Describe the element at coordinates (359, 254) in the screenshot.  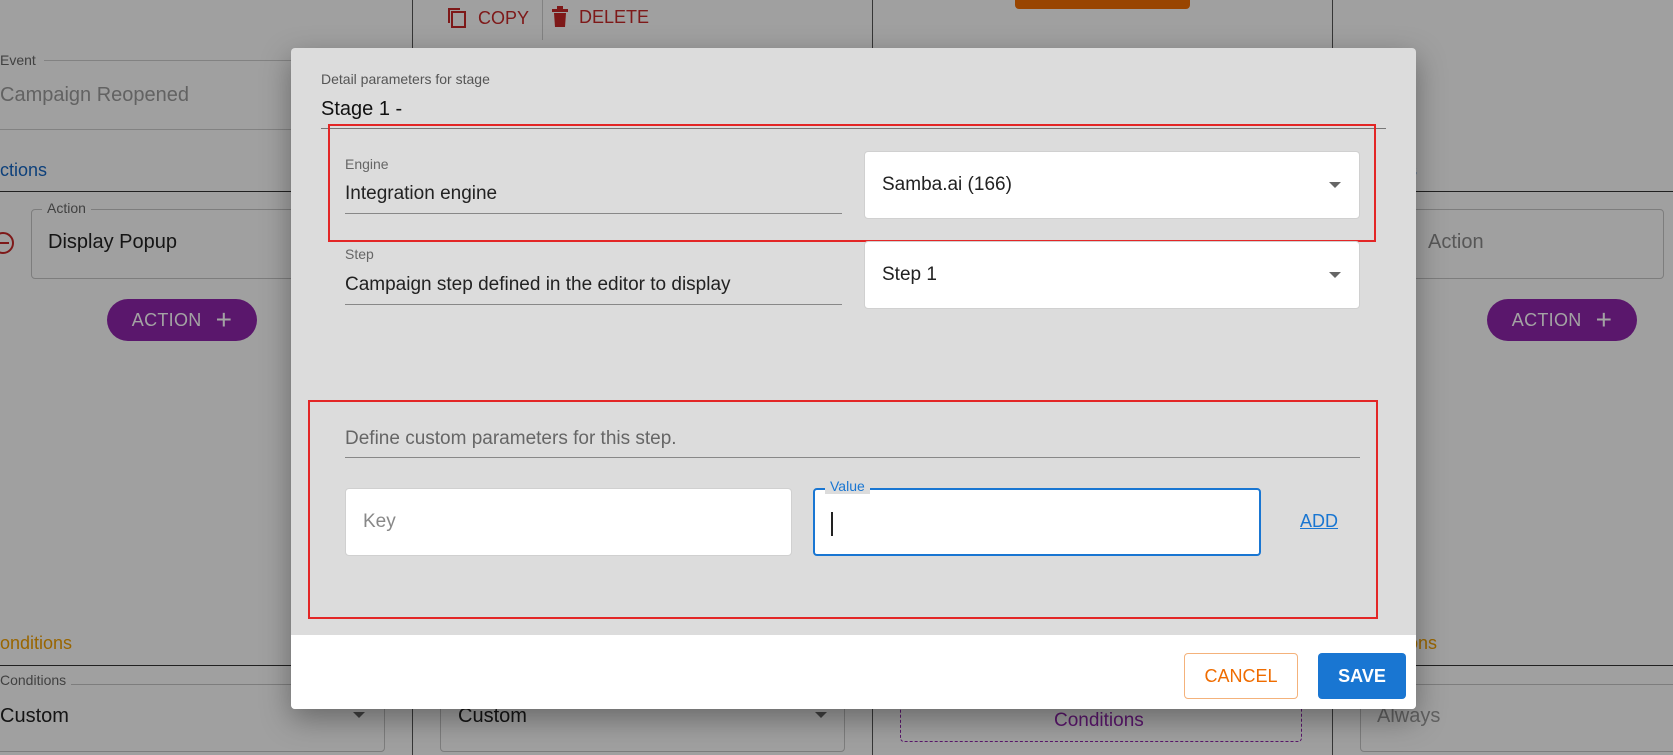
I see `step-label: Step` at that location.